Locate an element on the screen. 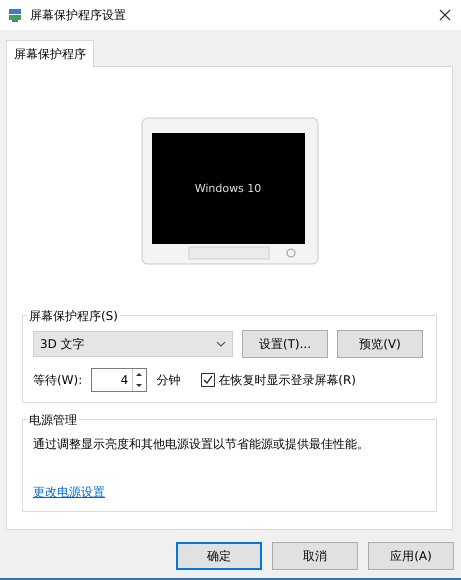 The image size is (461, 580). unit-label: 分钟 is located at coordinates (168, 380).